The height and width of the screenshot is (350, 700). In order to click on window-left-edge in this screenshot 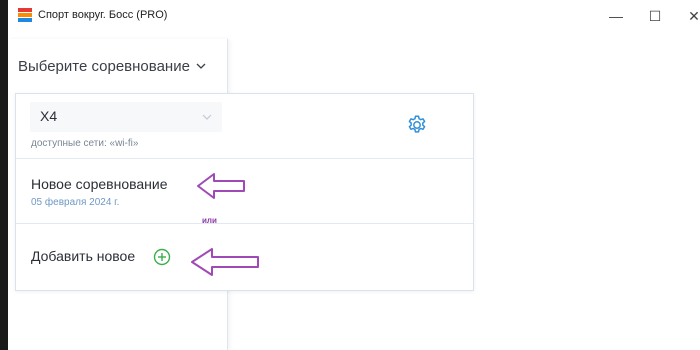, I will do `click(4, 175)`.